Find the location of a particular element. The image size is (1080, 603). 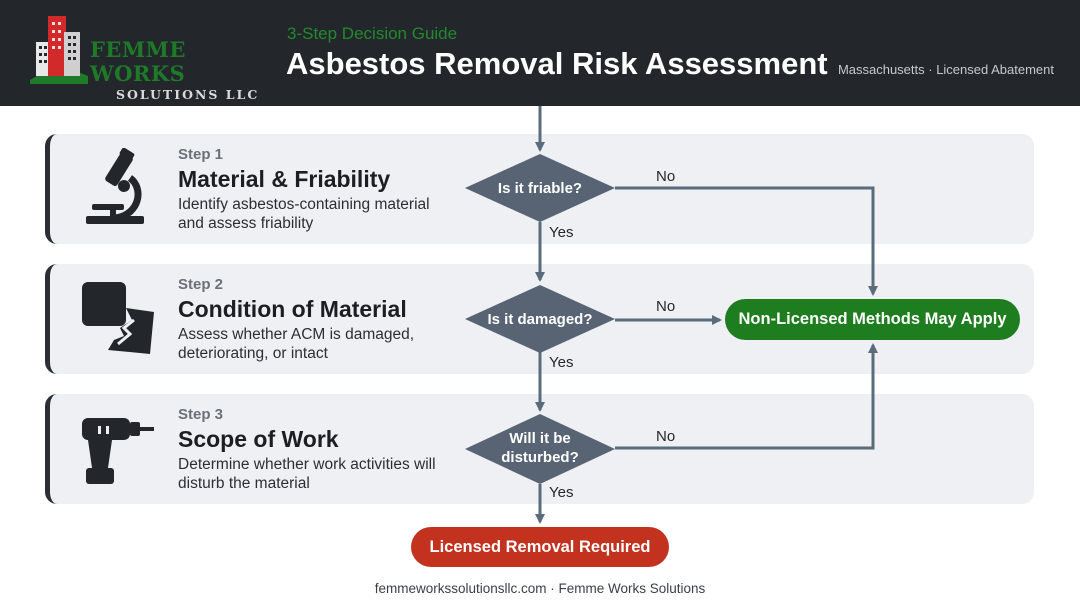

decision-question-2: Is it damaged? is located at coordinates (540, 319).